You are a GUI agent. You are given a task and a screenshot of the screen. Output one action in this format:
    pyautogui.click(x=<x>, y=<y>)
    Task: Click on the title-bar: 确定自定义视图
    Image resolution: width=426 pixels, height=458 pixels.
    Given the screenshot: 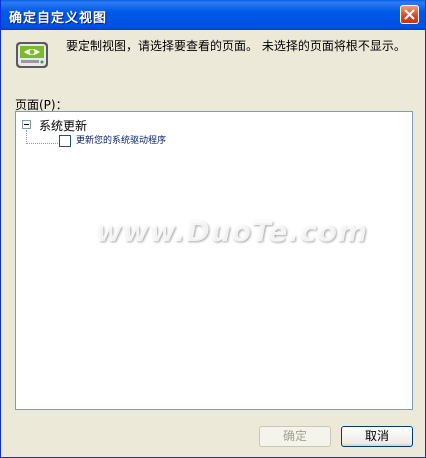 What is the action you would take?
    pyautogui.click(x=213, y=15)
    